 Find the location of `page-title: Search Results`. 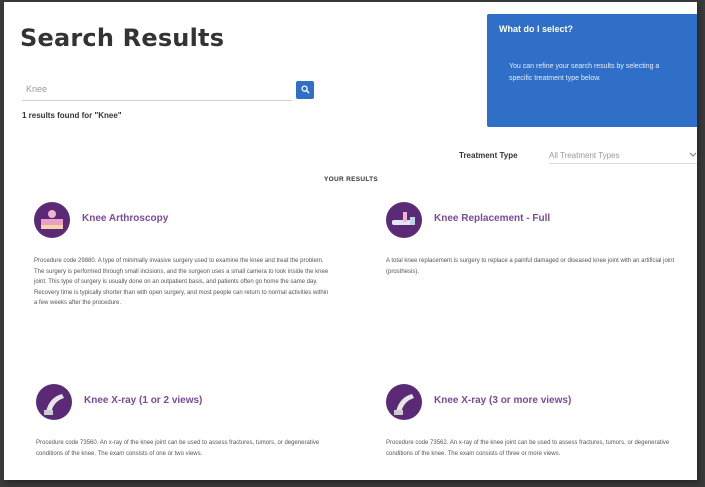

page-title: Search Results is located at coordinates (122, 38).